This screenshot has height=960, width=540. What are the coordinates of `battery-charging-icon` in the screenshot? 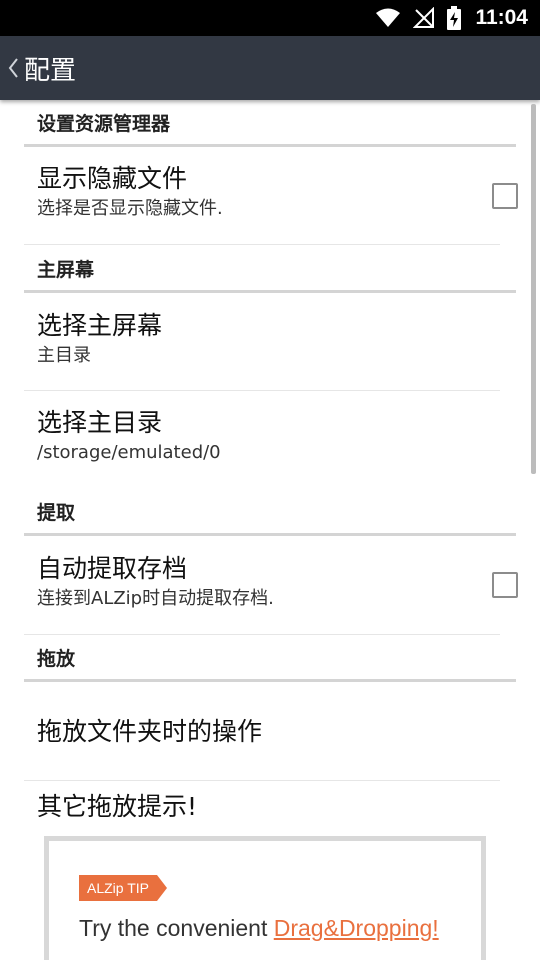 It's located at (454, 18).